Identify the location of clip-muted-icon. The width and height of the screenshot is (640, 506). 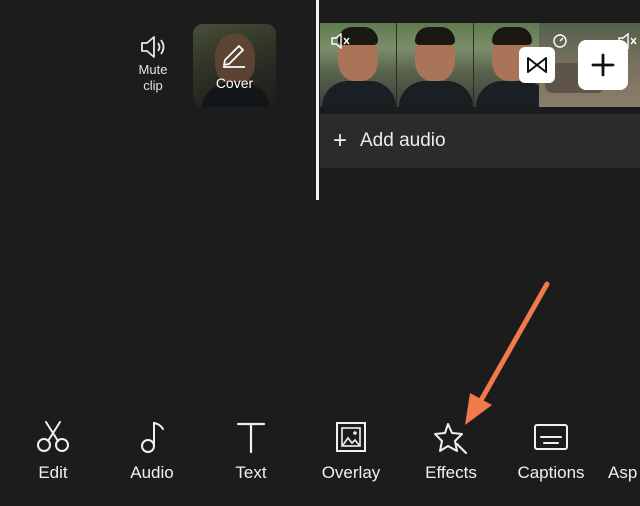
(340, 41).